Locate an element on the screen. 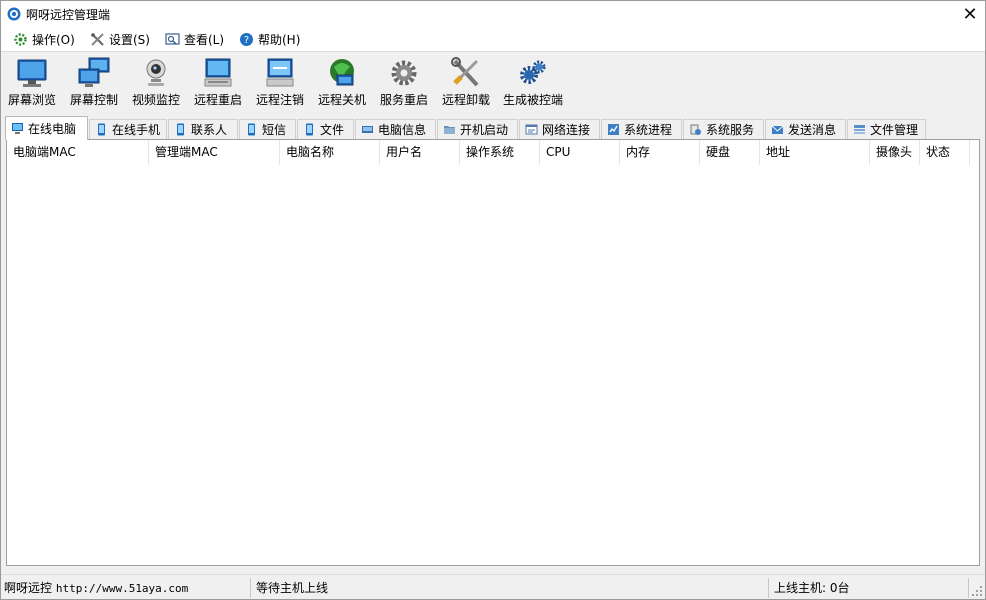 The image size is (986, 600). status-app-name: 啊呀远控 is located at coordinates (28, 588).